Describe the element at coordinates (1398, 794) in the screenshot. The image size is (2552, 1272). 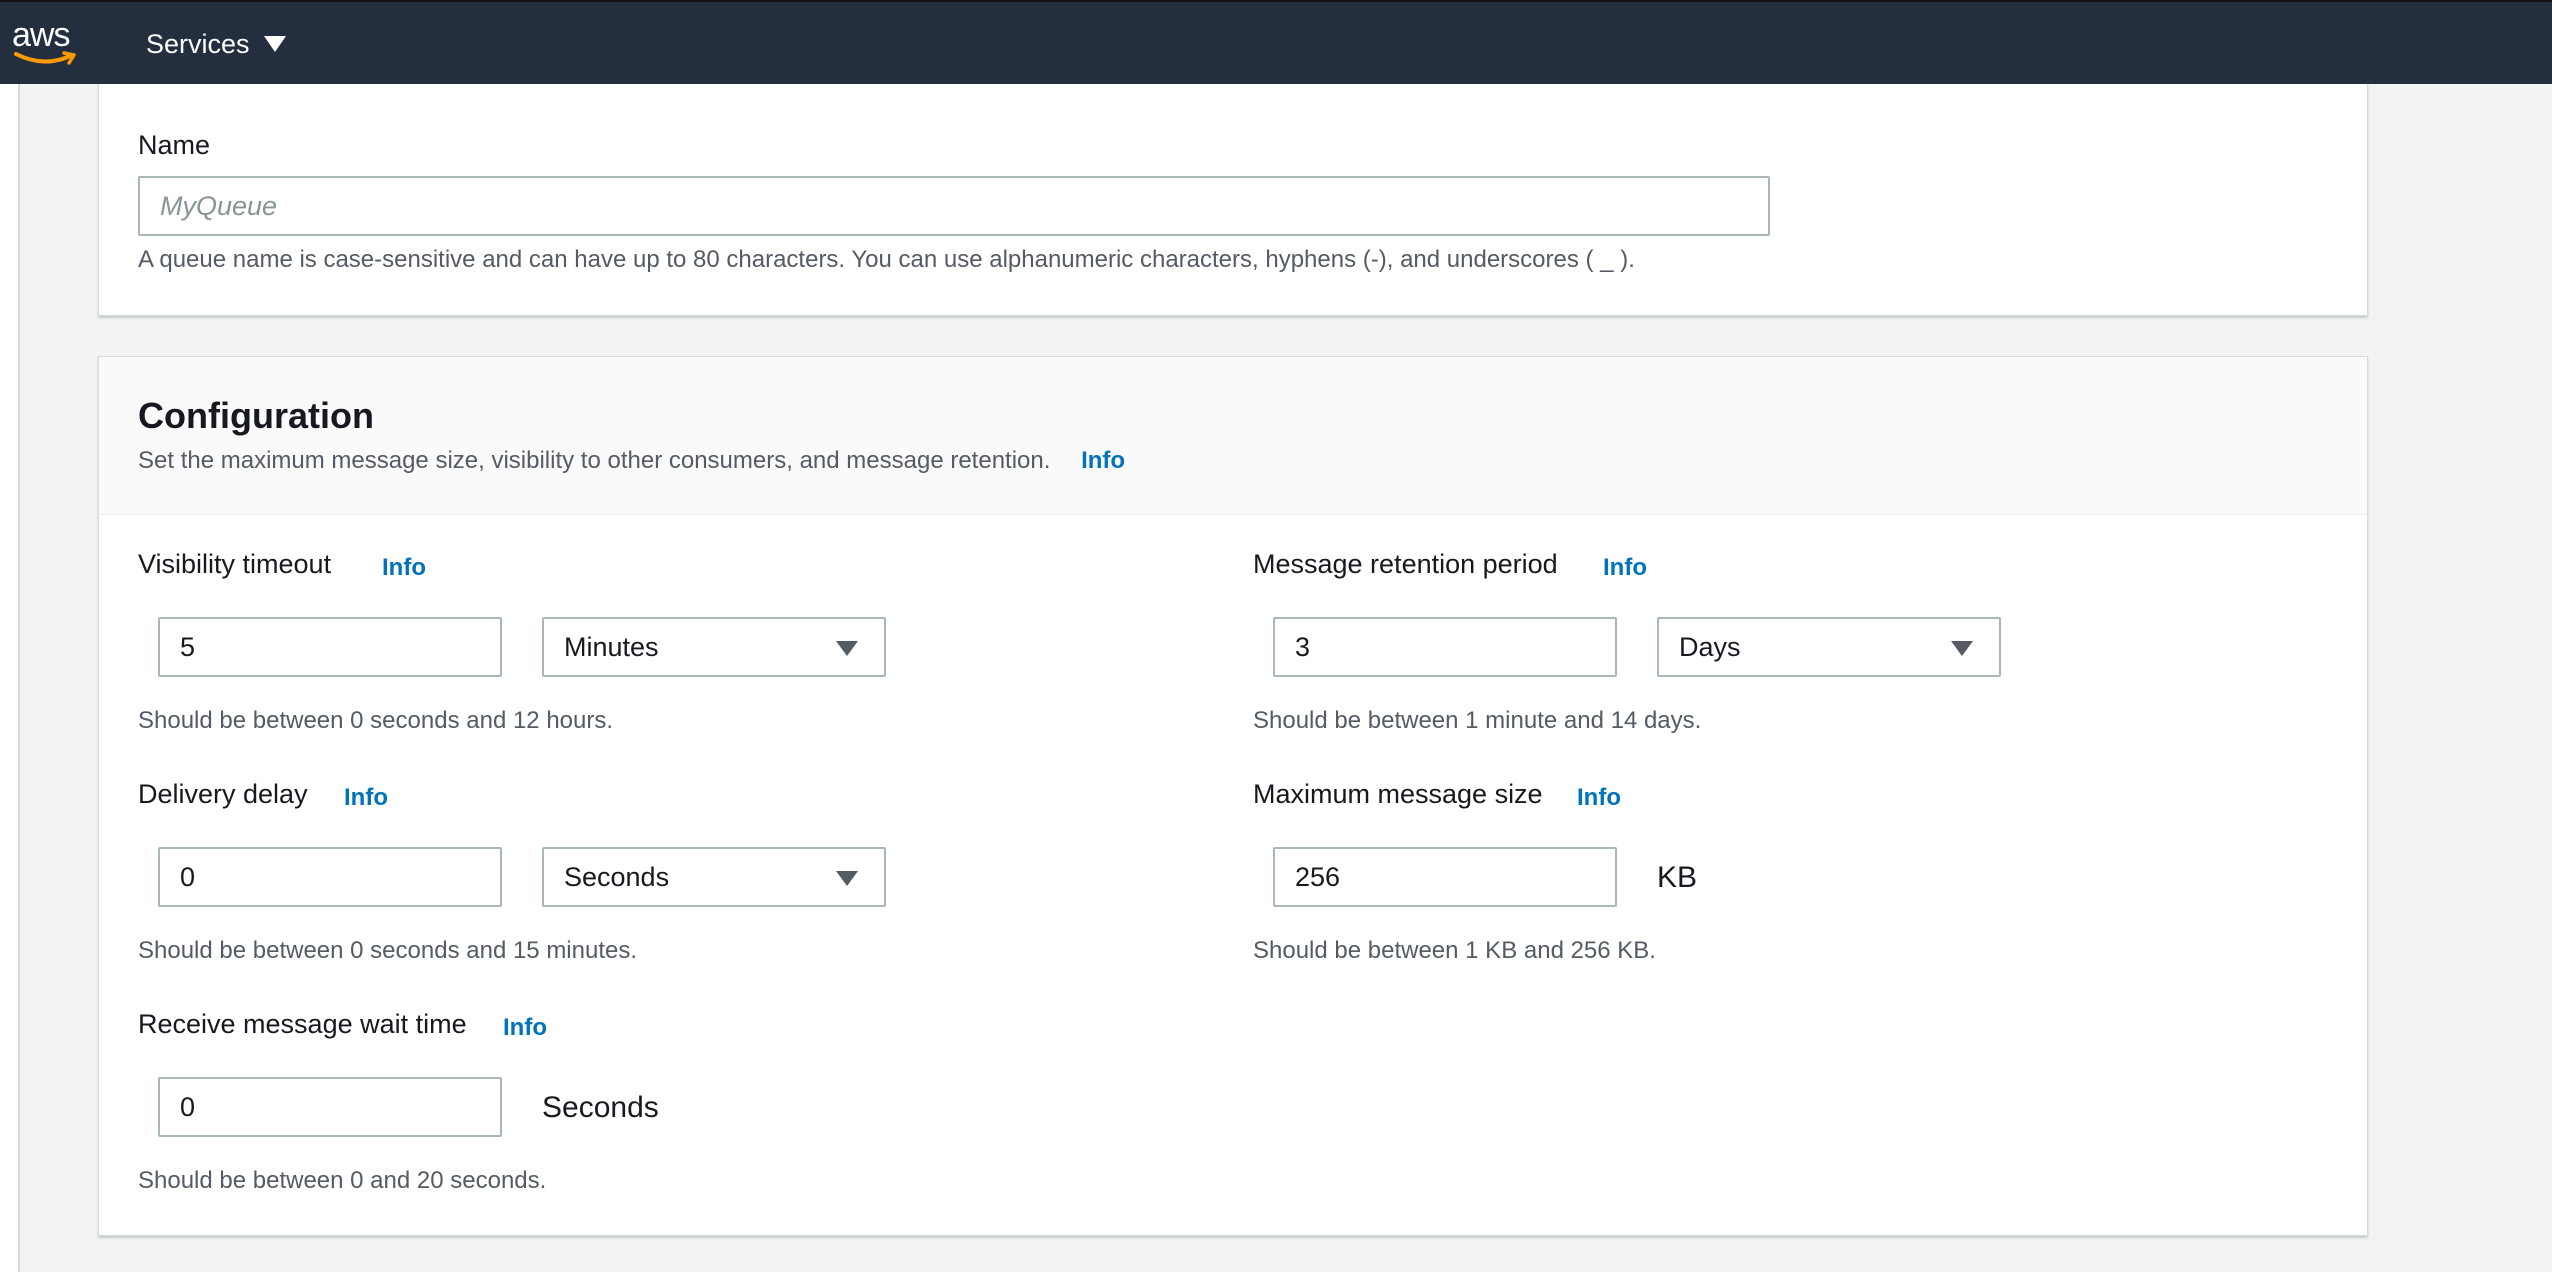
I see `max-message-size-label: Maximum message size` at that location.